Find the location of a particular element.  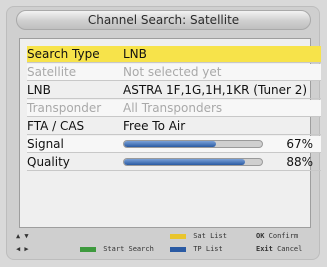

sat-list-hint: Sat List is located at coordinates (210, 238).